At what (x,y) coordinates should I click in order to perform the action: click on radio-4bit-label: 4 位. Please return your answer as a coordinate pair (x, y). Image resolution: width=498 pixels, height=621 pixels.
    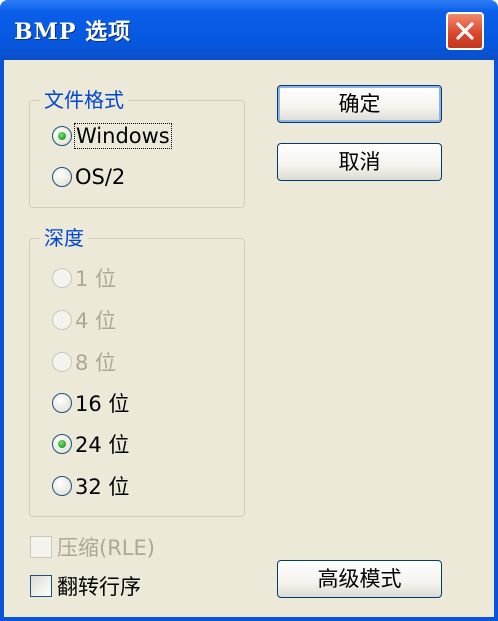
    Looking at the image, I should click on (96, 321).